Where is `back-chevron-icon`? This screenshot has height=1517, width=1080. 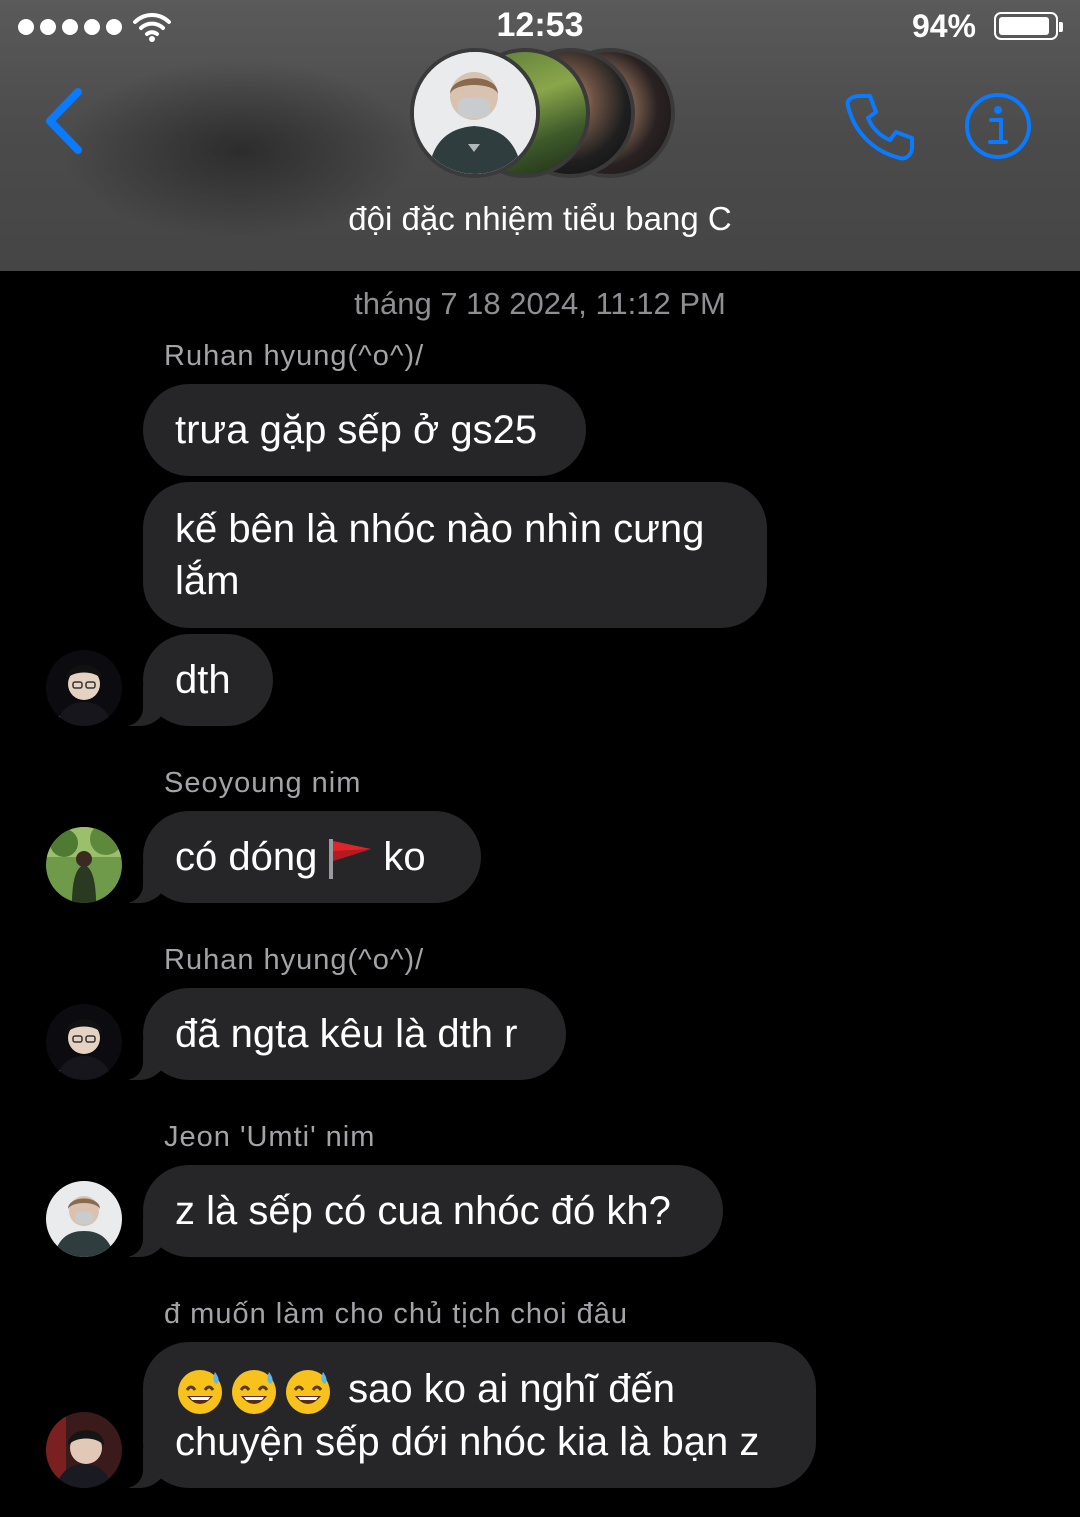 back-chevron-icon is located at coordinates (64, 121).